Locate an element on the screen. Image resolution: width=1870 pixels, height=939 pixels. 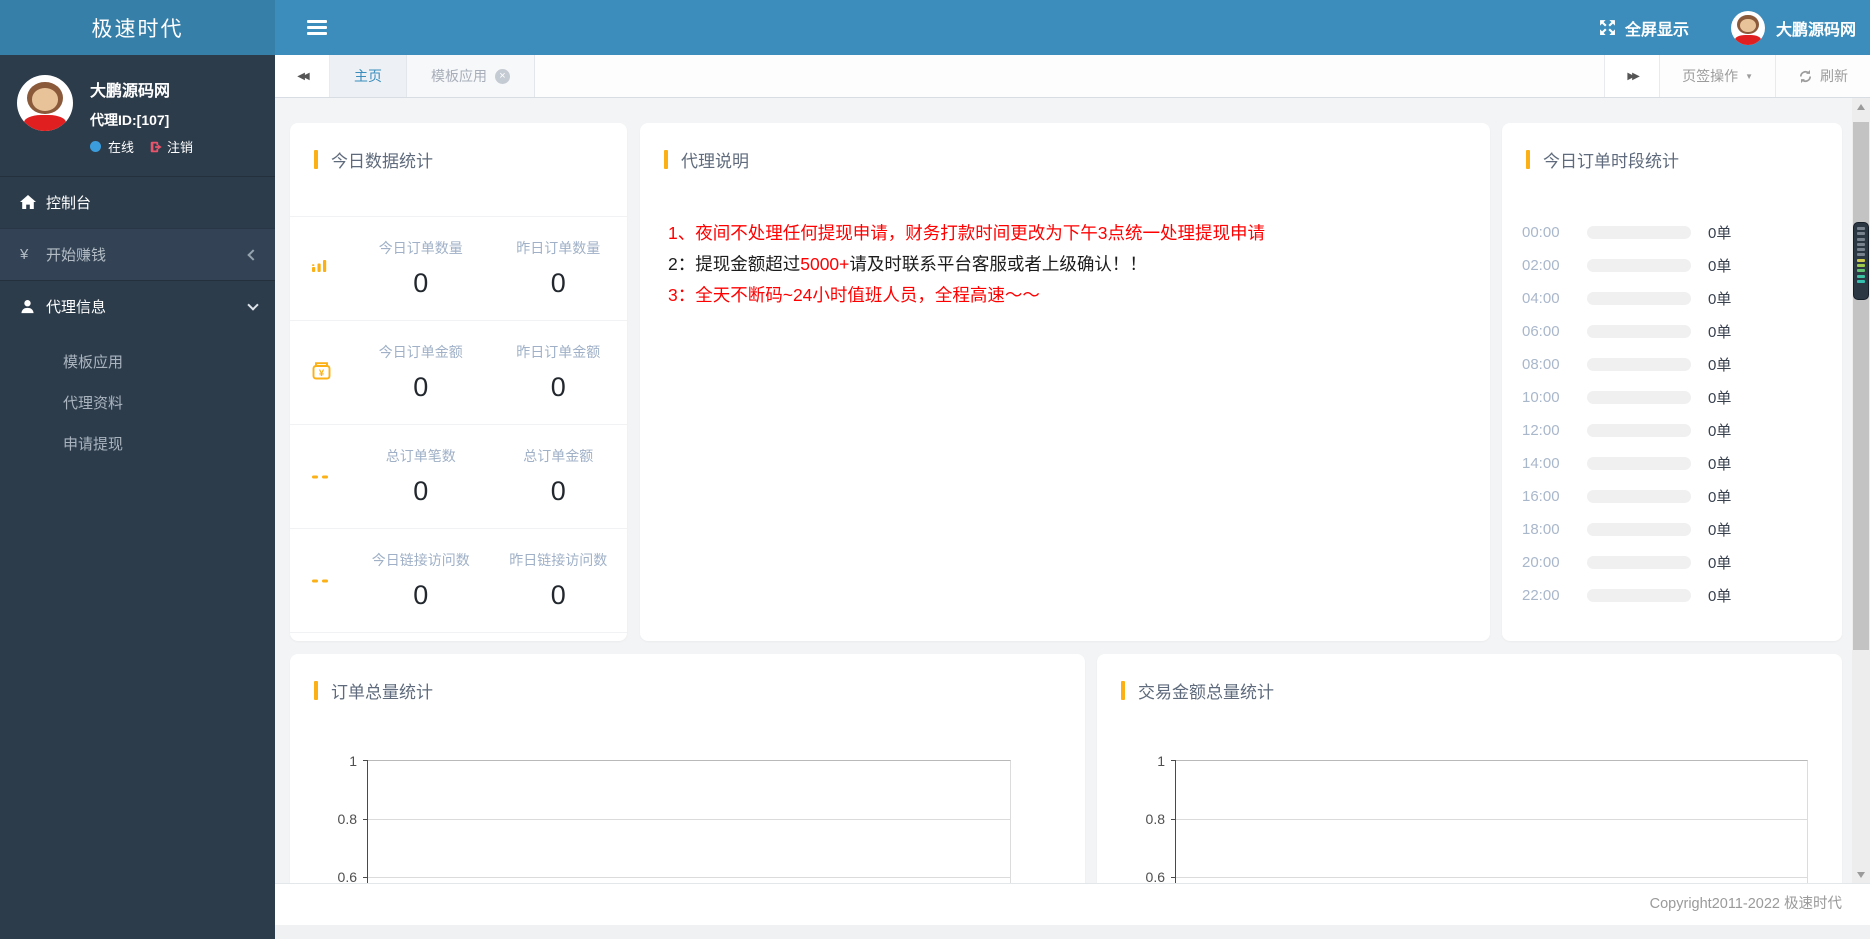
sidebar-item-label: 开始赚钱 is located at coordinates (76, 255).